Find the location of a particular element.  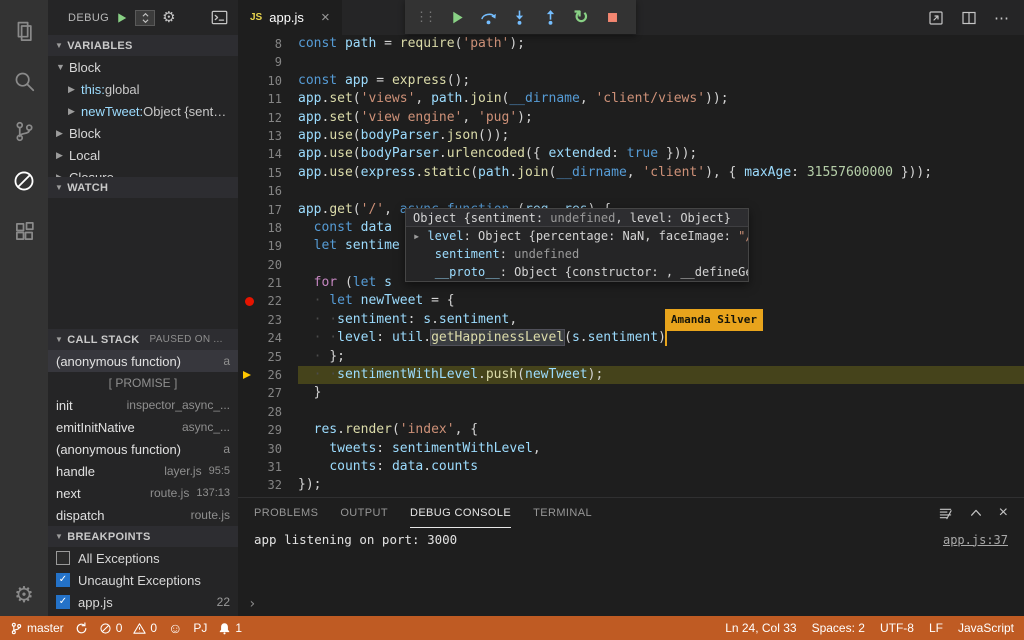

tab-app-js: JS app.js × is located at coordinates (290, 17).